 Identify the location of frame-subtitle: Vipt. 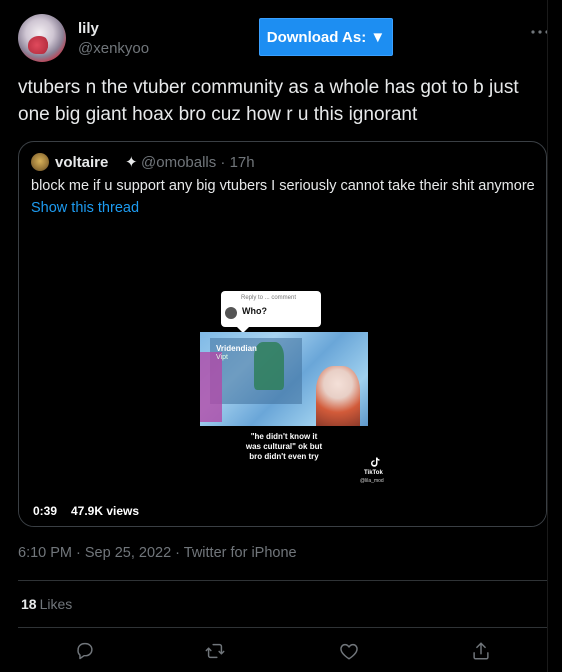
(222, 357).